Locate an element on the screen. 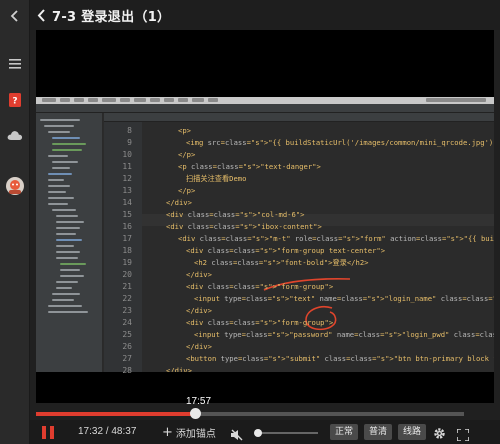  line-number: 24 is located at coordinates (127, 322).